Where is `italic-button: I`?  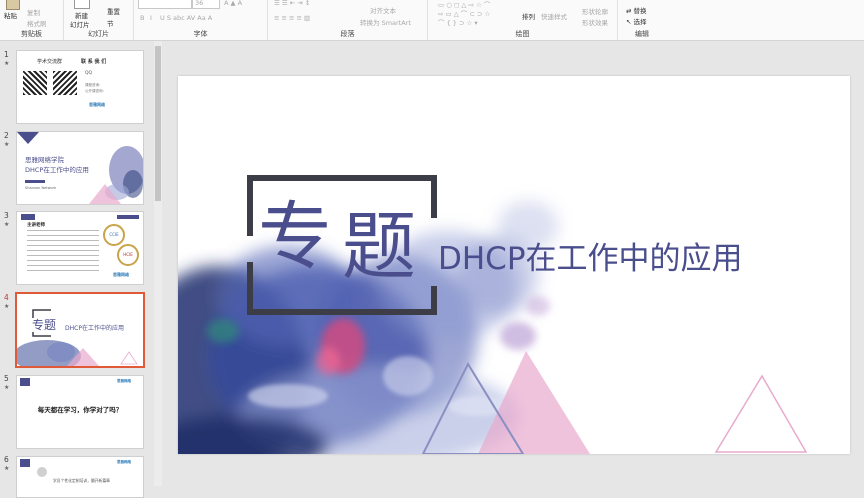 italic-button: I is located at coordinates (151, 18).